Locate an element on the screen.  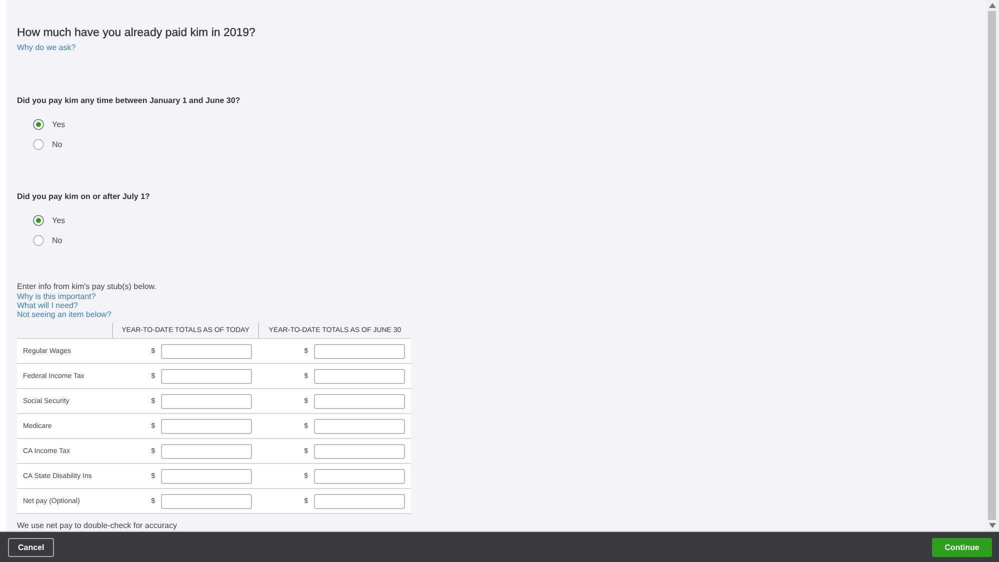
note-text: We use net pay to double-check for accuracy is located at coordinates (97, 525).